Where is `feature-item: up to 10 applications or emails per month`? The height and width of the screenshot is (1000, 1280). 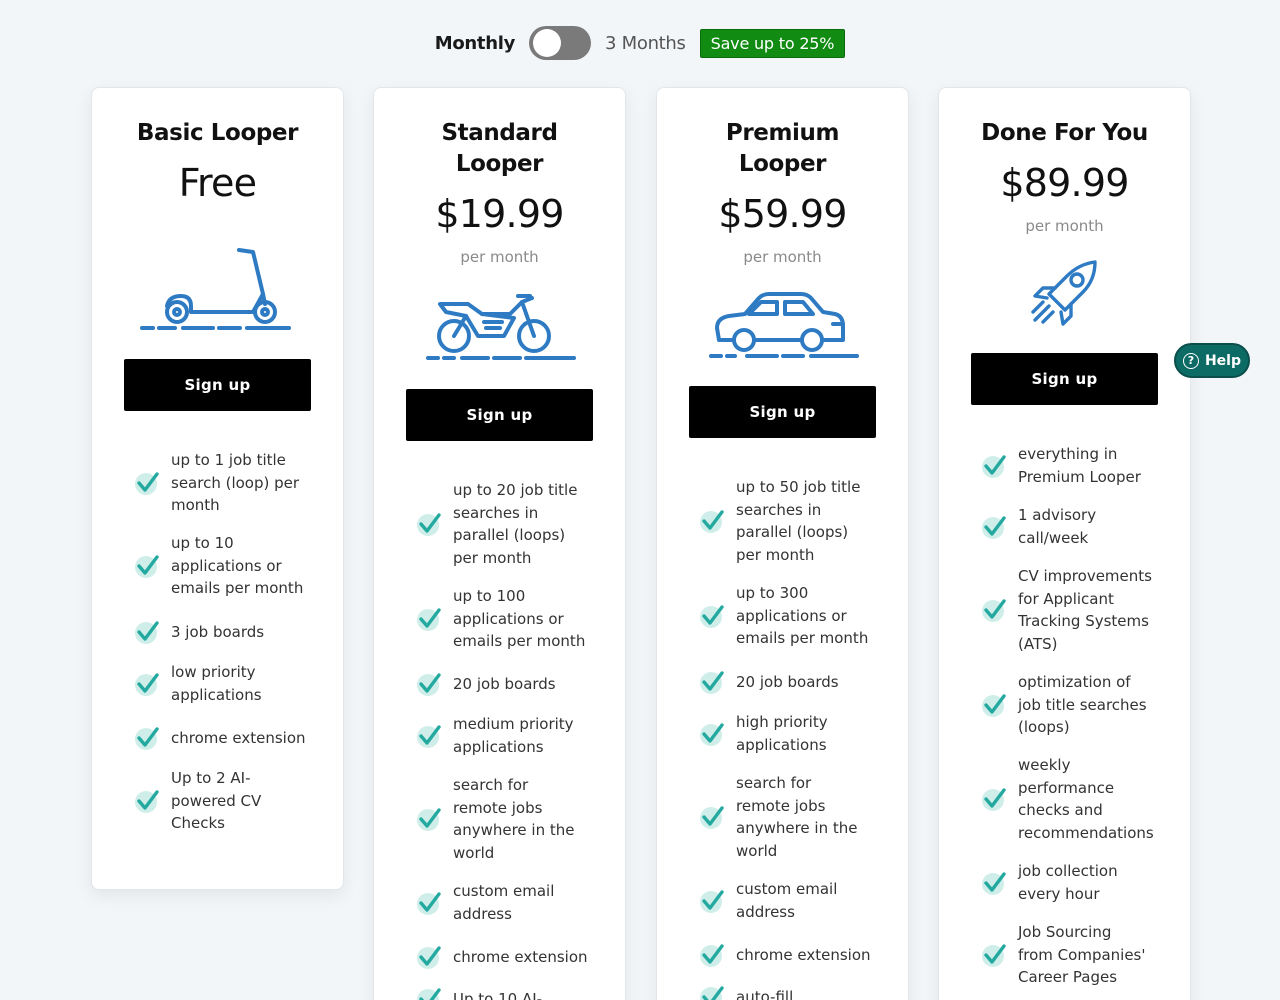 feature-item: up to 10 applications or emails per month is located at coordinates (234, 566).